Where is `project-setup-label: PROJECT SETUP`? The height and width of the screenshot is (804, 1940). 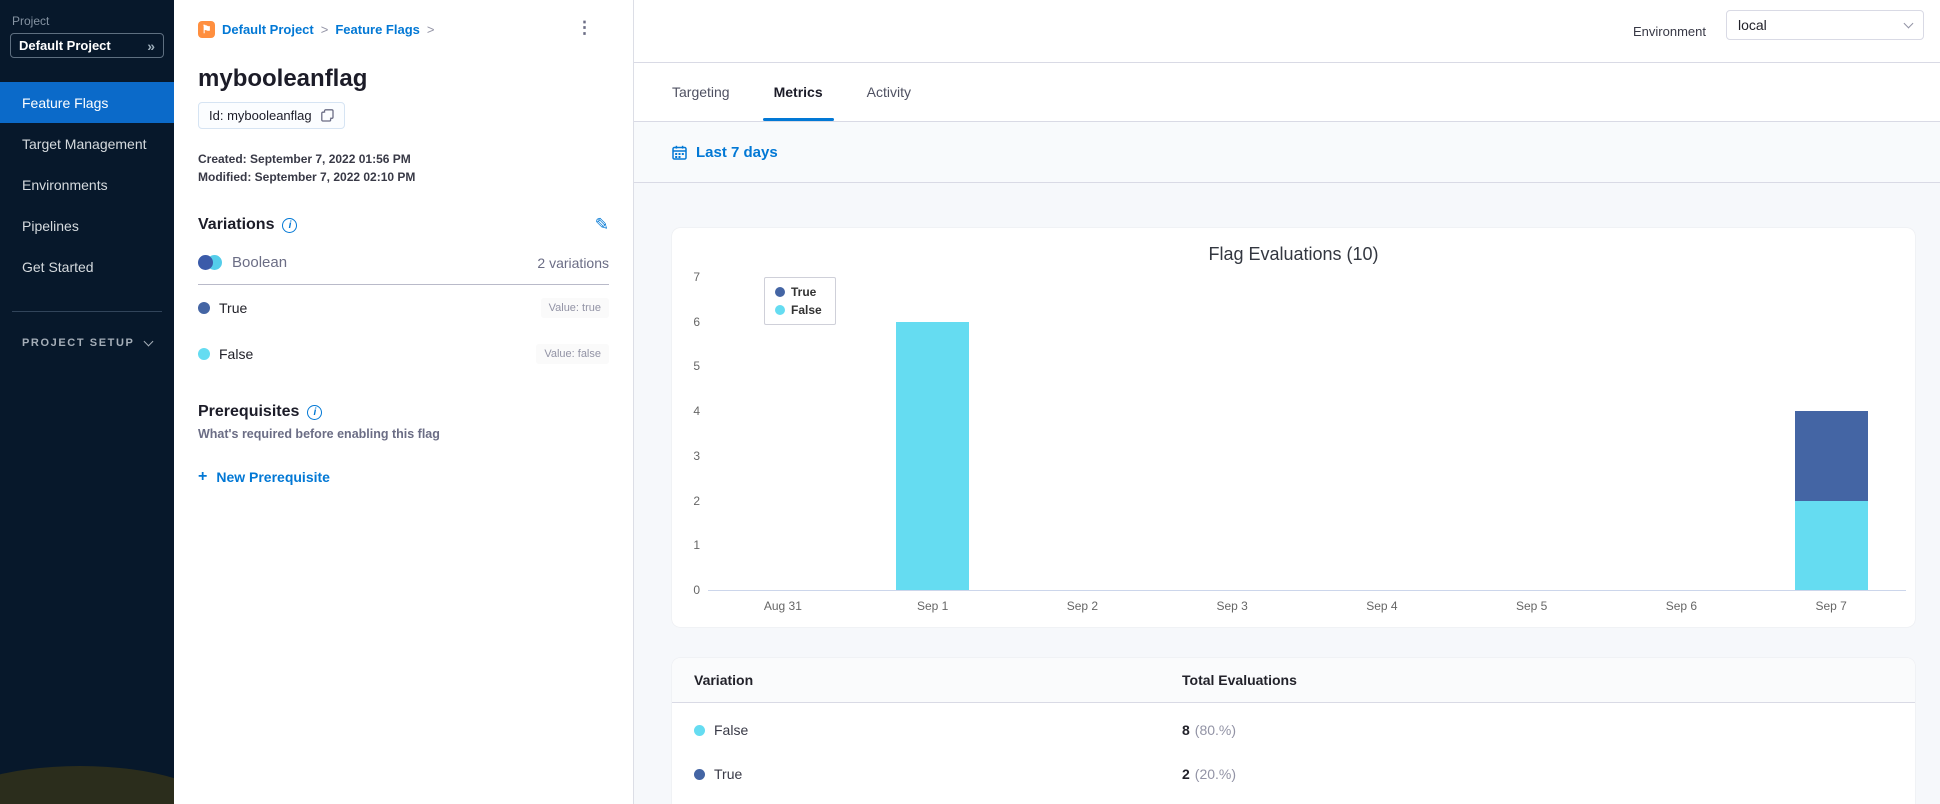 project-setup-label: PROJECT SETUP is located at coordinates (78, 343).